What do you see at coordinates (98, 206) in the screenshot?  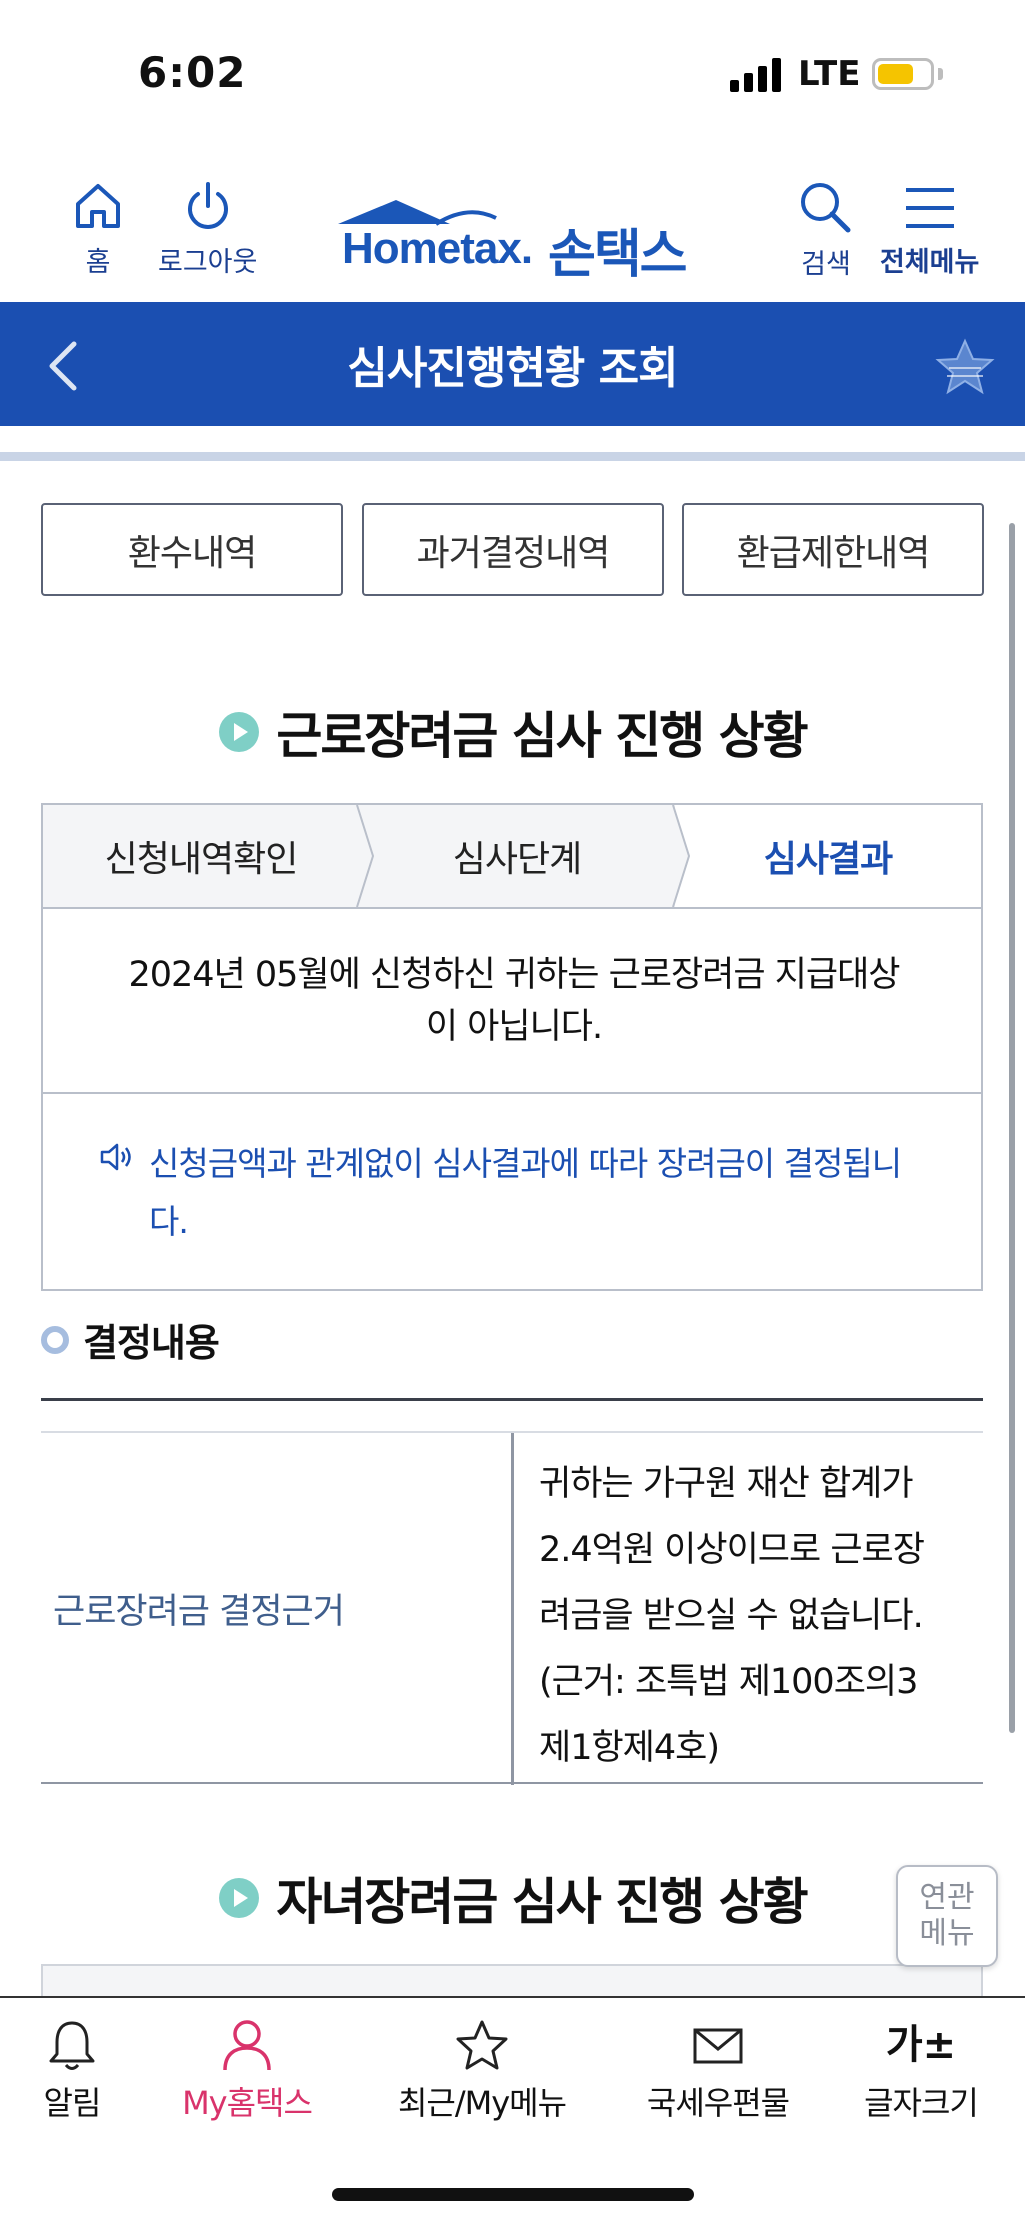 I see `home-icon` at bounding box center [98, 206].